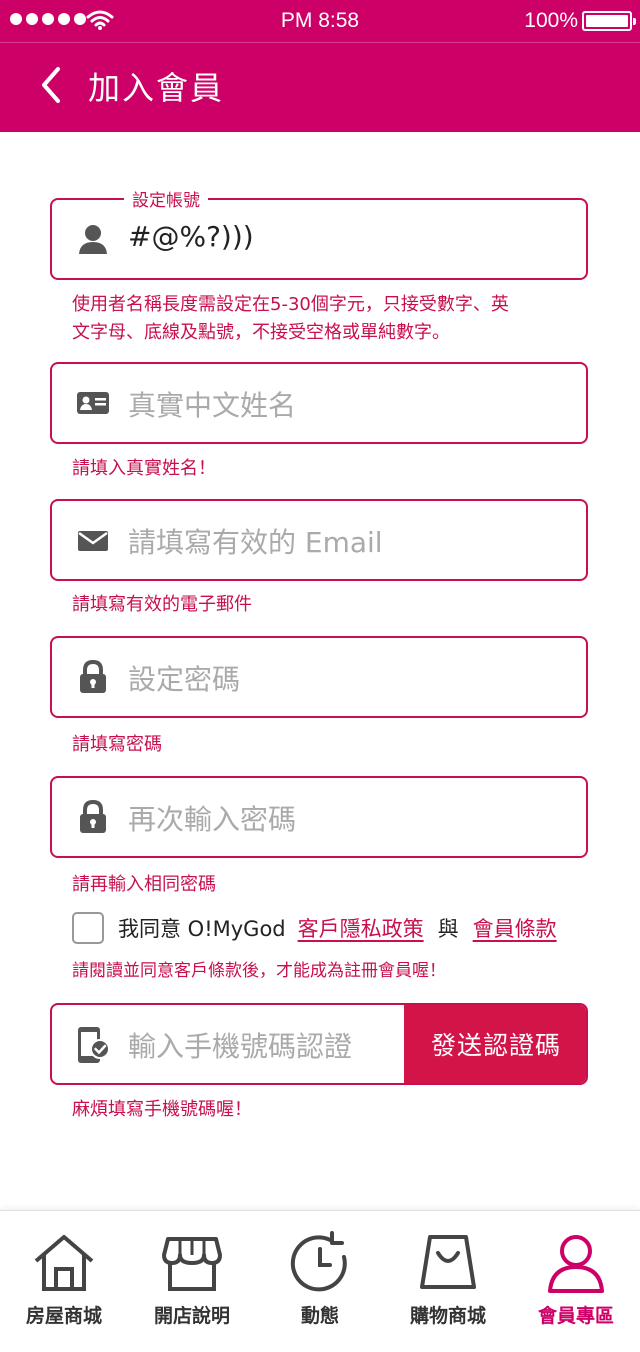  Describe the element at coordinates (191, 236) in the screenshot. I see `account-input-value: #@%?)))` at that location.